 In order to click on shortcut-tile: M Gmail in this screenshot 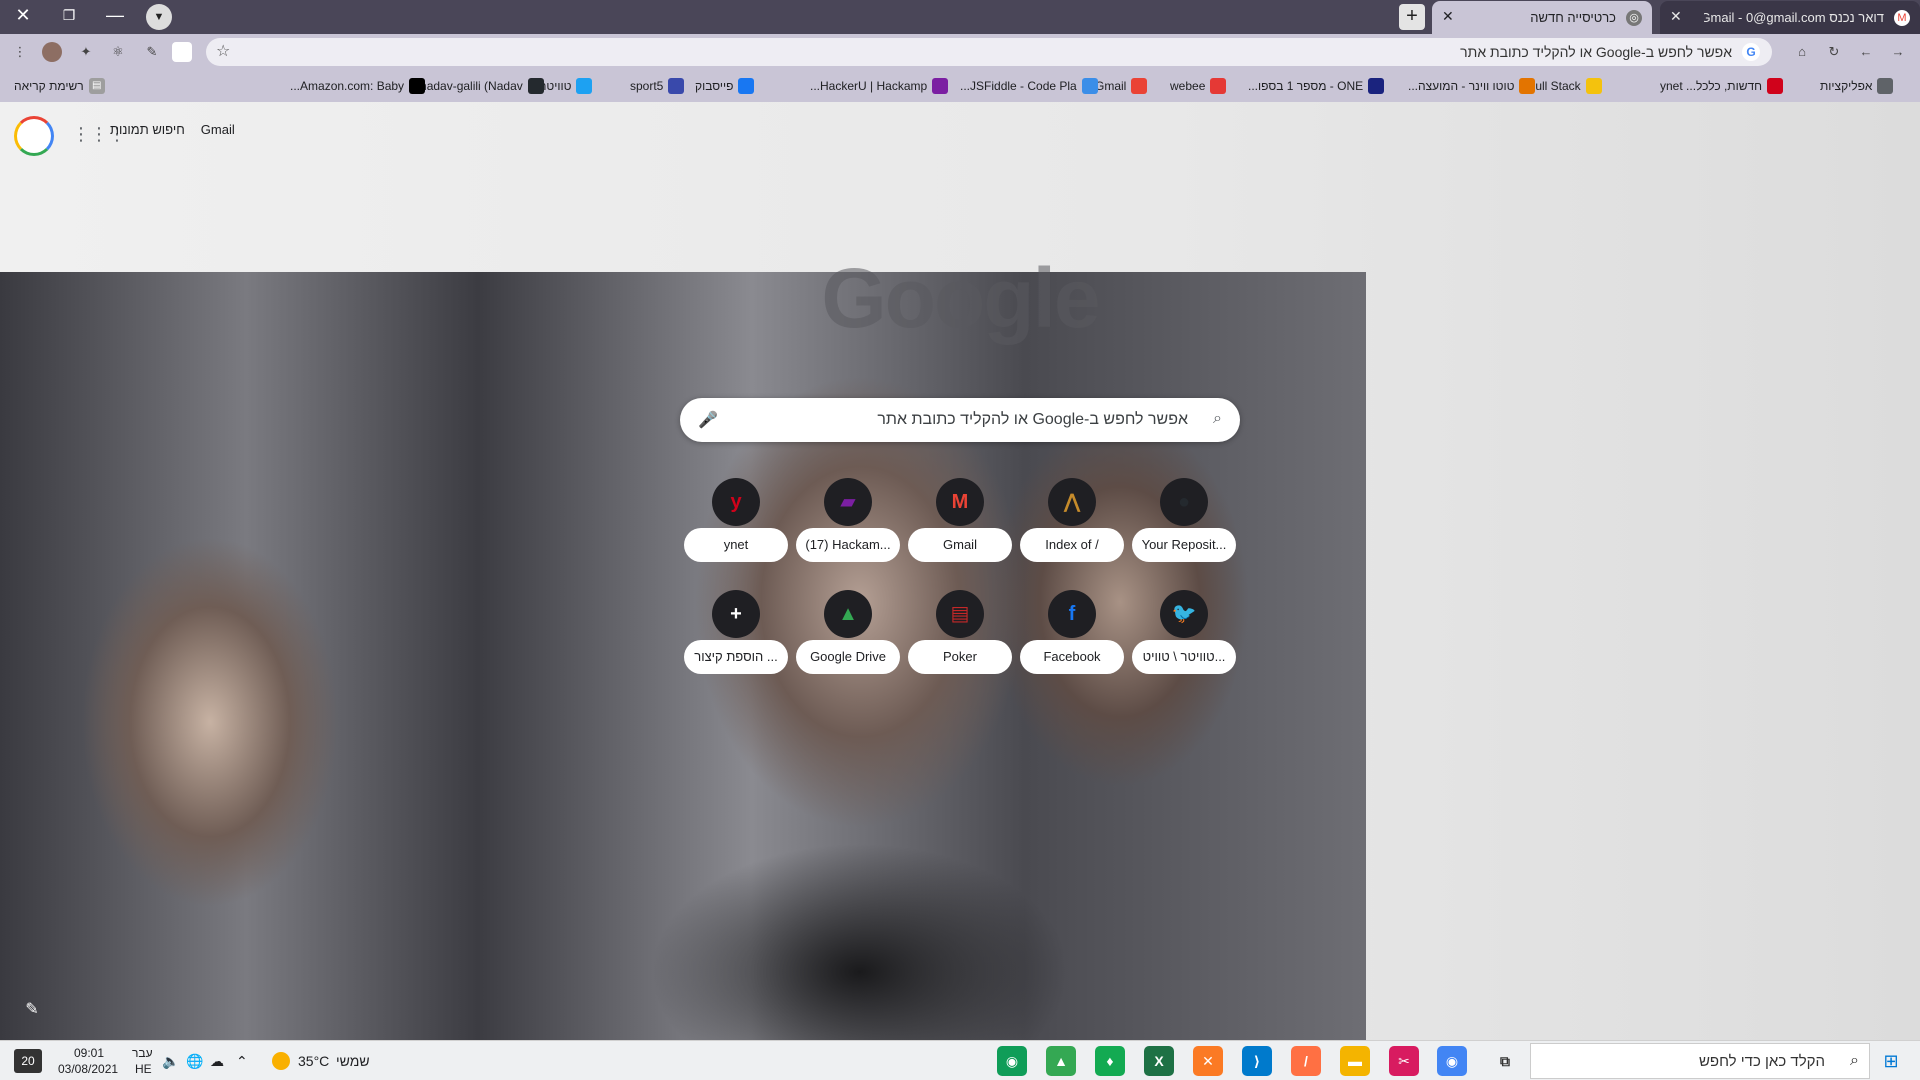, I will do `click(964, 534)`.